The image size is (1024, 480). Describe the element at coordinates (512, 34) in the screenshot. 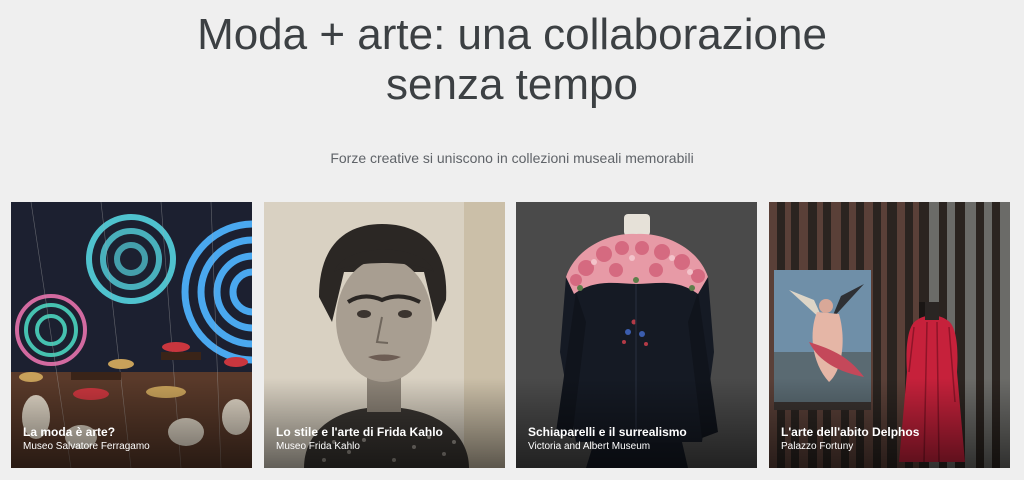

I see `page-title-line-1: Moda + arte: una collaborazione` at that location.